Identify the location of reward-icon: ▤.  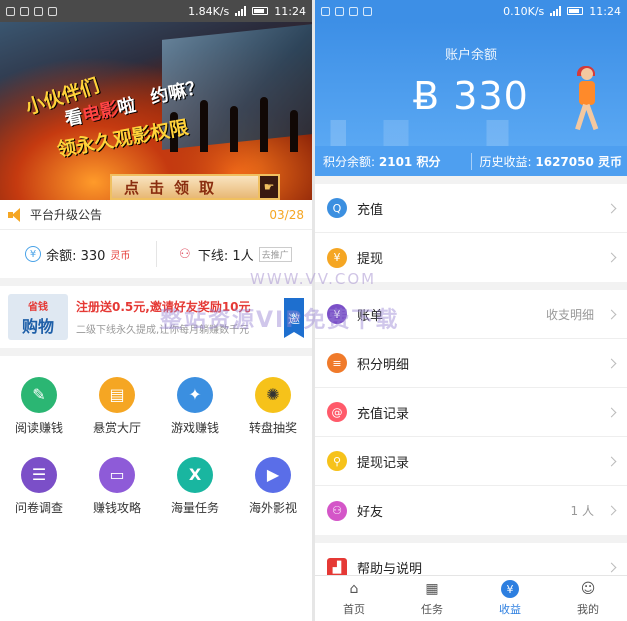
(117, 394).